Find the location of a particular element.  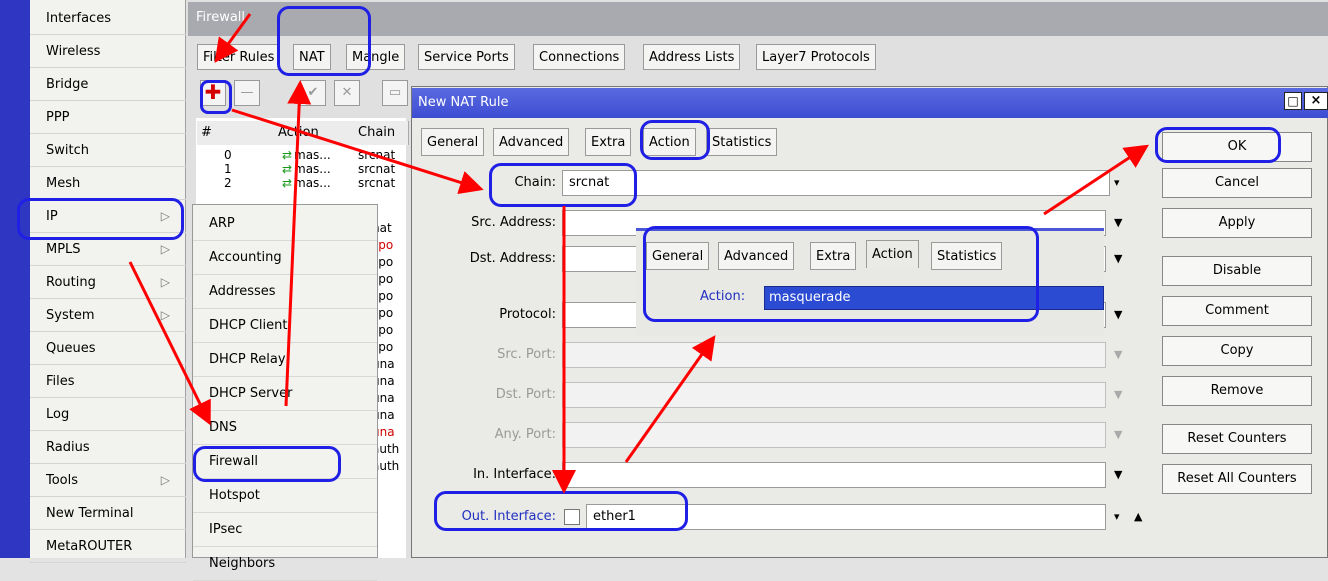

arrow-to-action is located at coordinates (670, 399).